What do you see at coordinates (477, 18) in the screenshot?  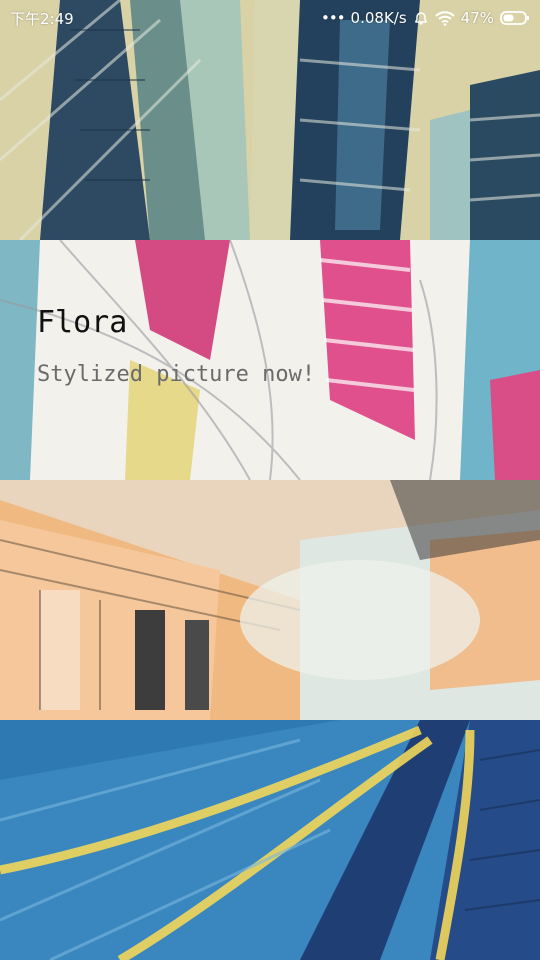 I see `battery-percent: 47%` at bounding box center [477, 18].